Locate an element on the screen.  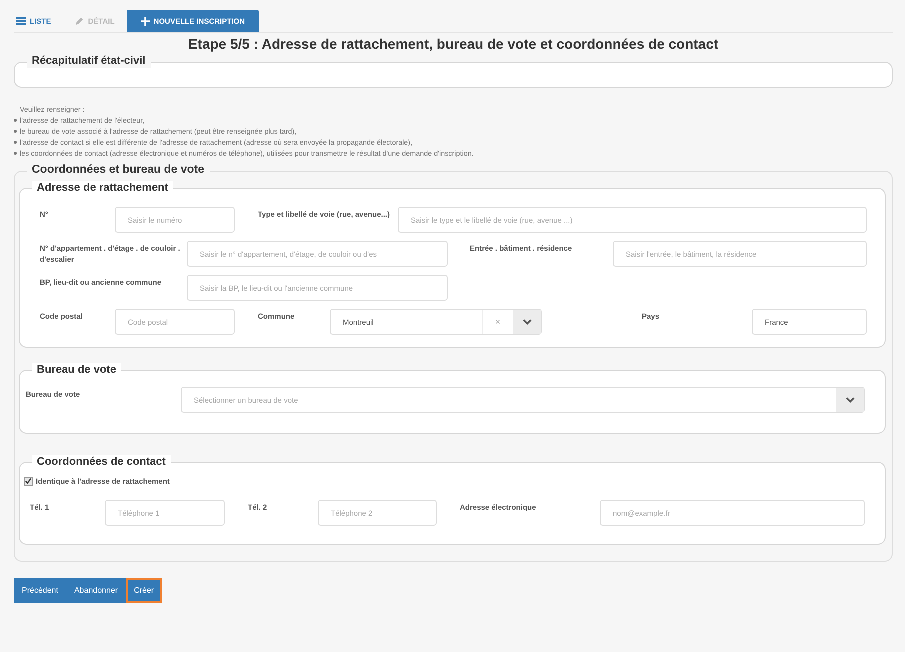
action-button: Précédent is located at coordinates (40, 590).